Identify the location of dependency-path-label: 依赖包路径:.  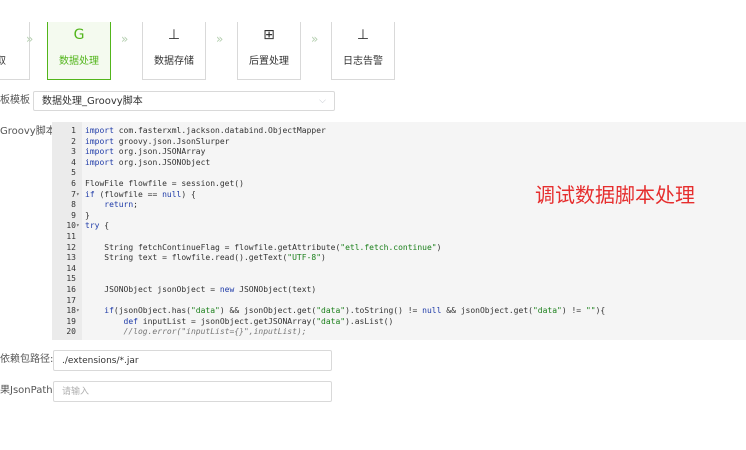
(27, 359).